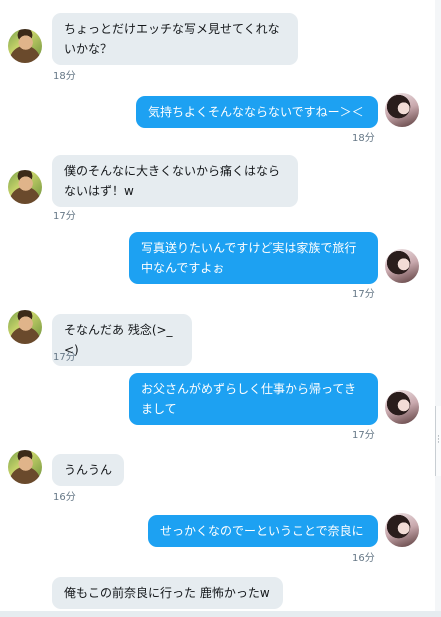  I want to click on message-bubble: せっかくなのでーということで奈良に, so click(263, 531).